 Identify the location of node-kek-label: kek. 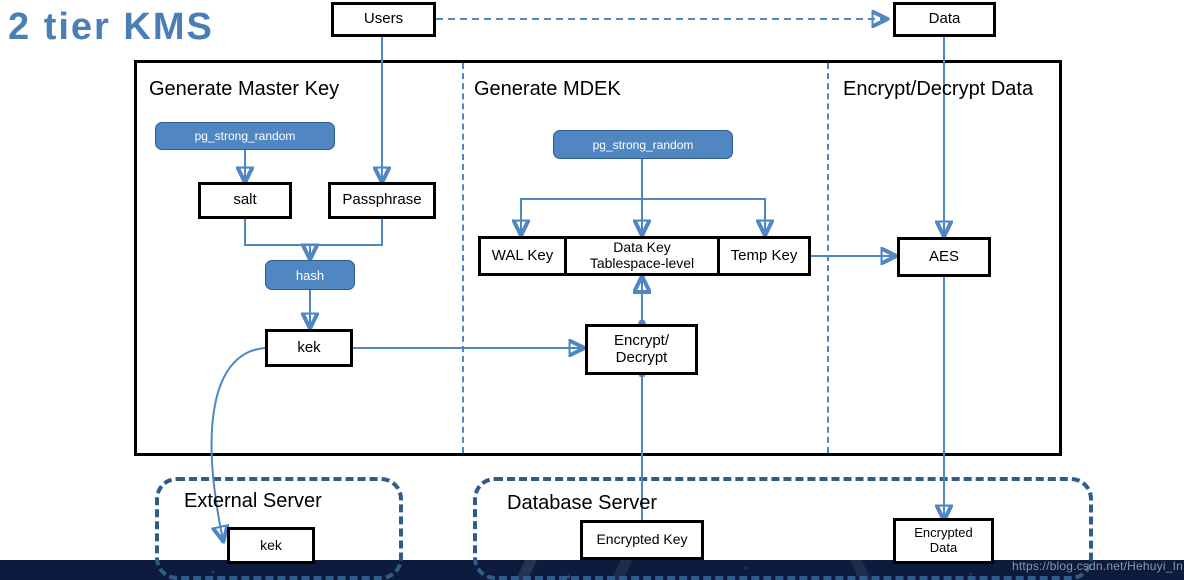
(309, 347).